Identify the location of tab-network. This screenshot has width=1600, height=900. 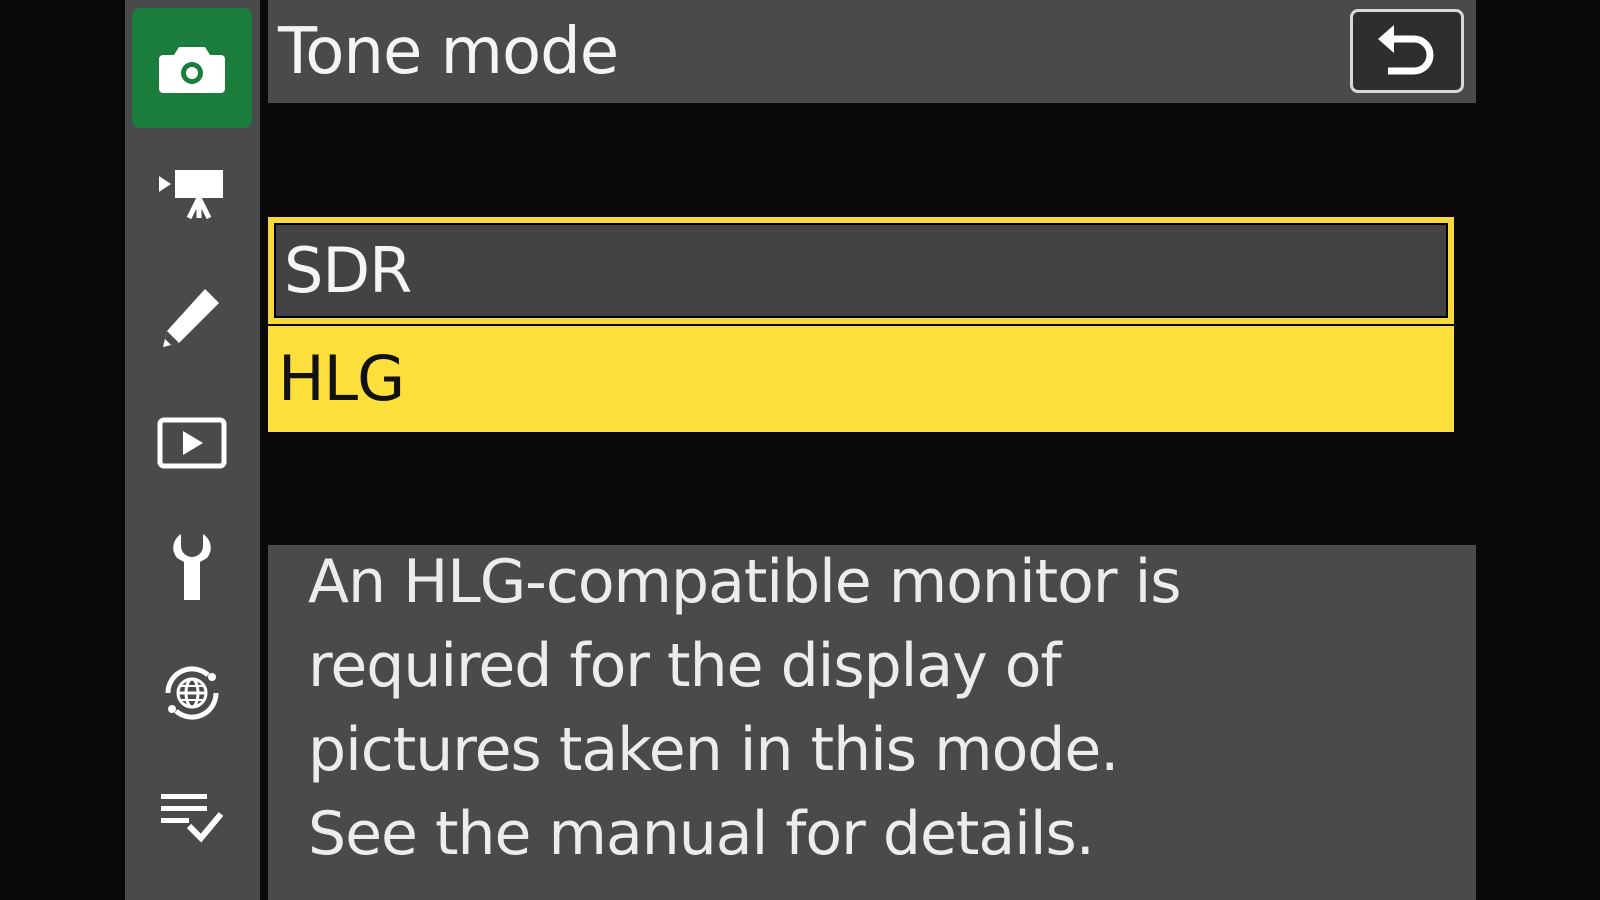
(192, 693).